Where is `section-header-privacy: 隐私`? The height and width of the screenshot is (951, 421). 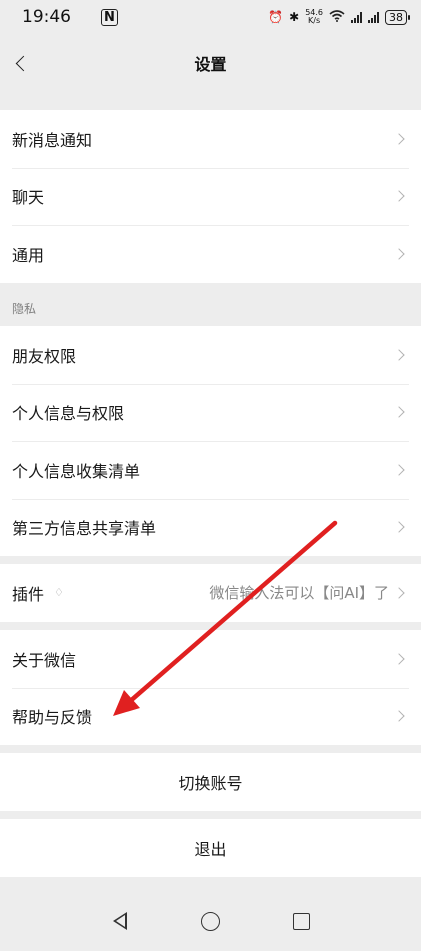 section-header-privacy: 隐私 is located at coordinates (24, 309).